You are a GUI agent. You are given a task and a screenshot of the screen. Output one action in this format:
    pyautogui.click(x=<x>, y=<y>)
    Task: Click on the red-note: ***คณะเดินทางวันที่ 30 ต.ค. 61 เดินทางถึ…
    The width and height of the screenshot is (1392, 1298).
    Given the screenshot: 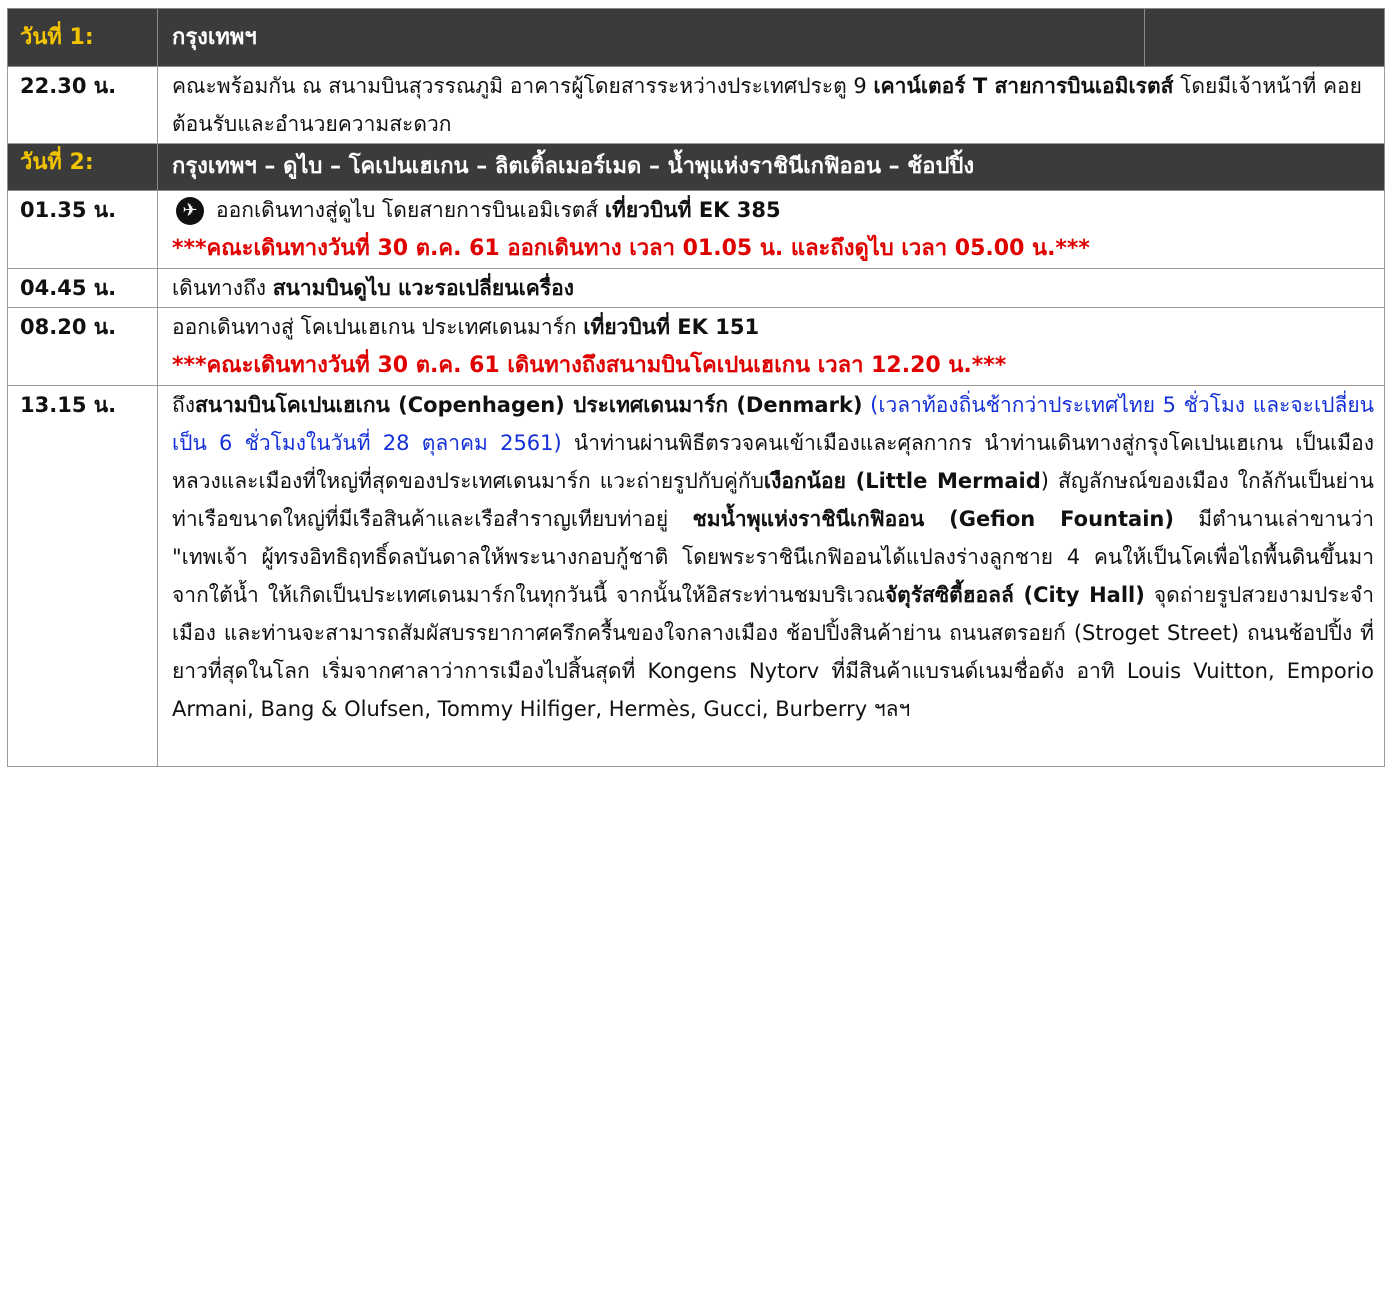 What is the action you would take?
    pyautogui.click(x=589, y=365)
    